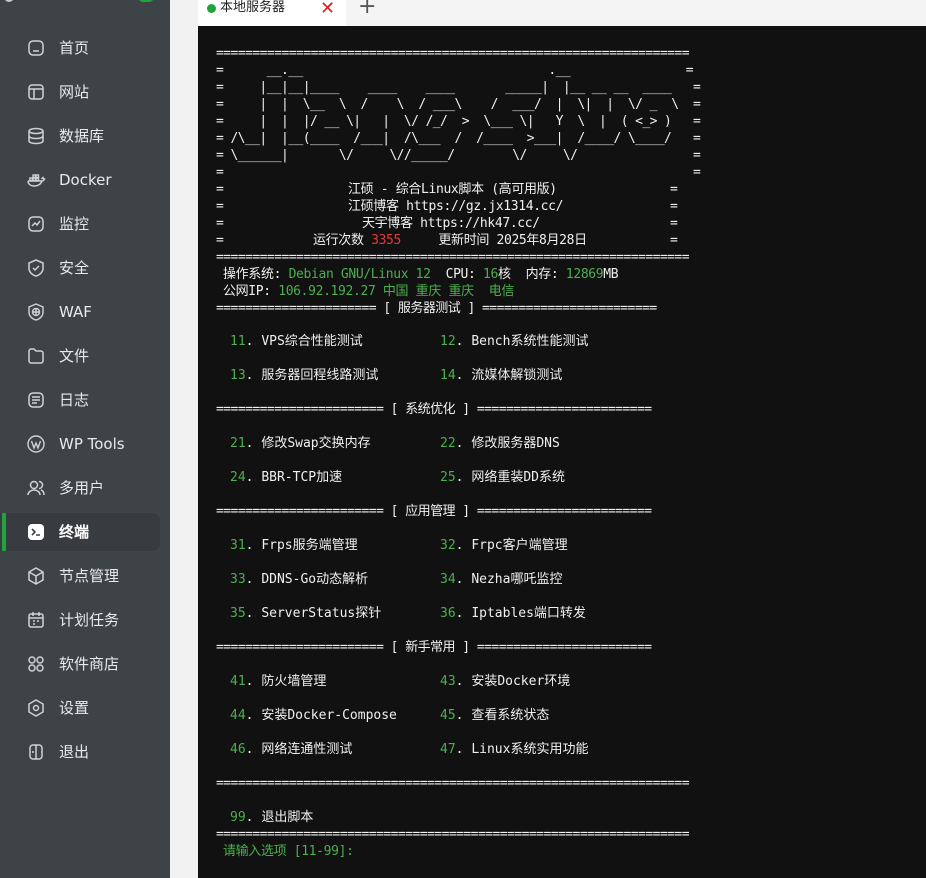 This screenshot has height=878, width=926. What do you see at coordinates (307, 749) in the screenshot?
I see `option-label: 网络连通性测试` at bounding box center [307, 749].